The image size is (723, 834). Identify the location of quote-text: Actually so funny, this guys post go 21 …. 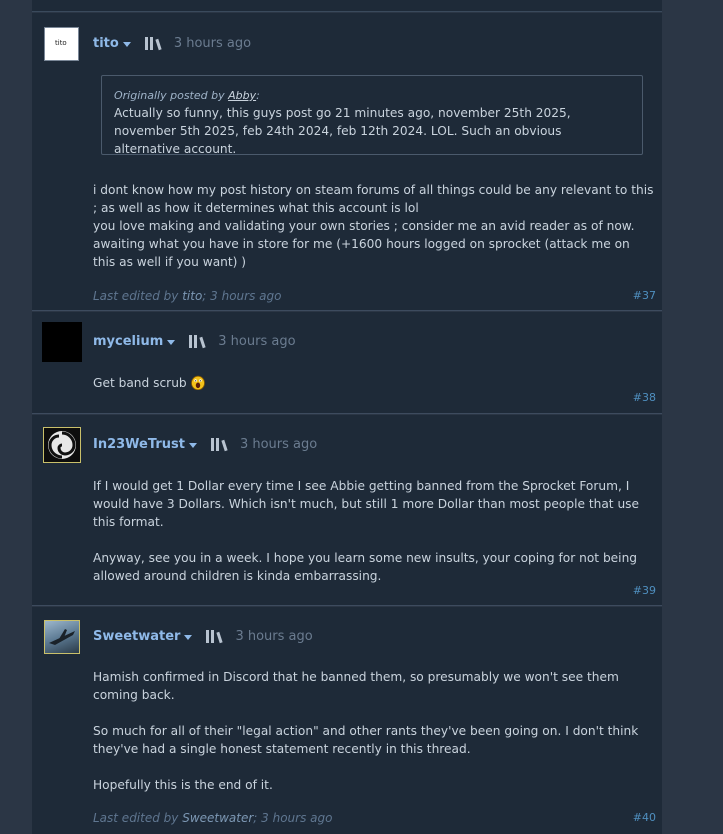
(342, 131).